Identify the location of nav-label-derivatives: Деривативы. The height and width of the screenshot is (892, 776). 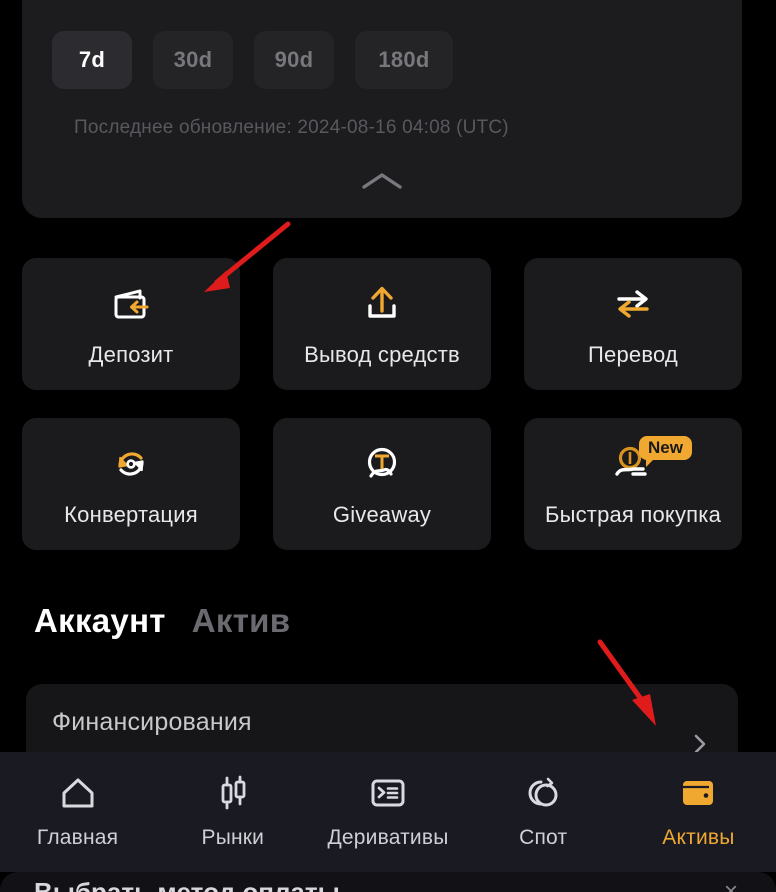
(388, 837).